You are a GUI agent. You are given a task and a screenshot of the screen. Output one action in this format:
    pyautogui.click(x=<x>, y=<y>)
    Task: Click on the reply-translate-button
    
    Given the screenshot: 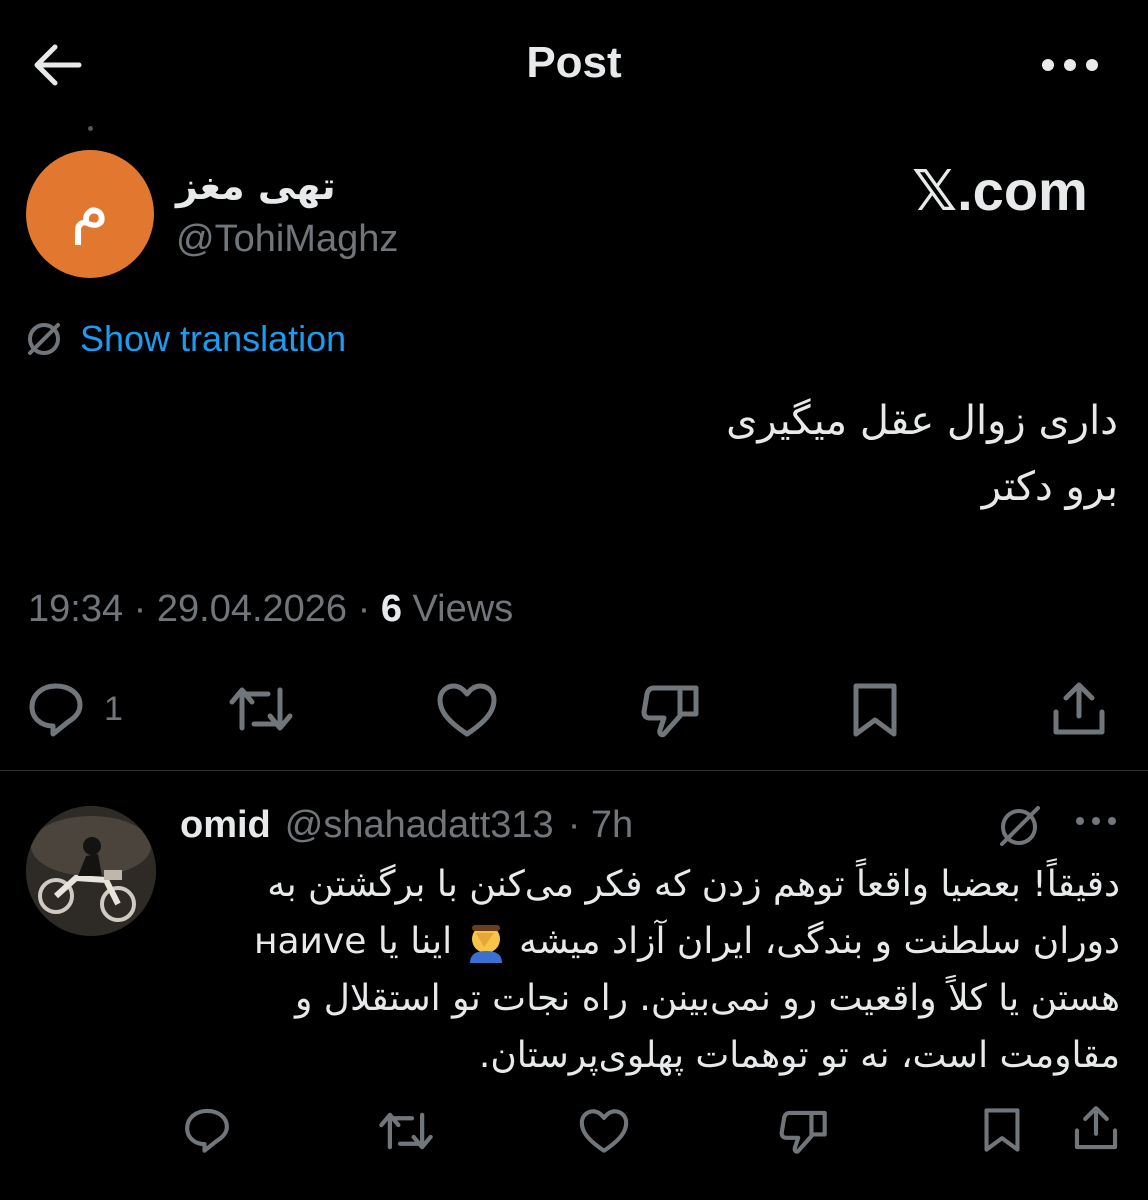 What is the action you would take?
    pyautogui.click(x=1019, y=829)
    